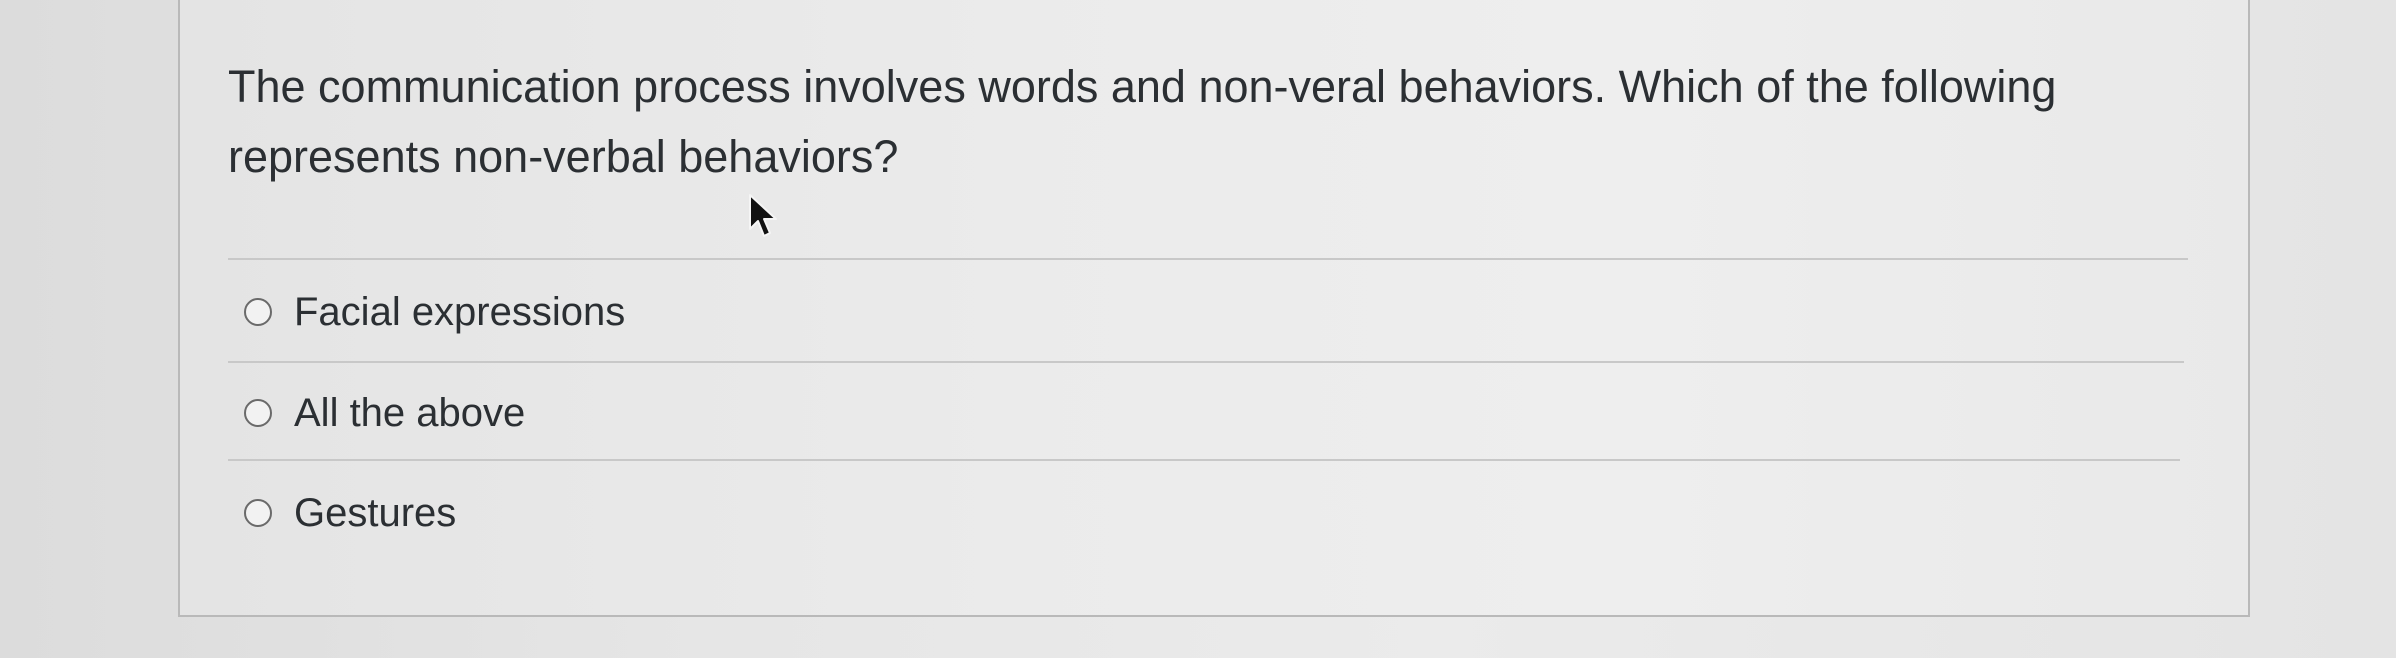  I want to click on question-divider, so click(1208, 259).